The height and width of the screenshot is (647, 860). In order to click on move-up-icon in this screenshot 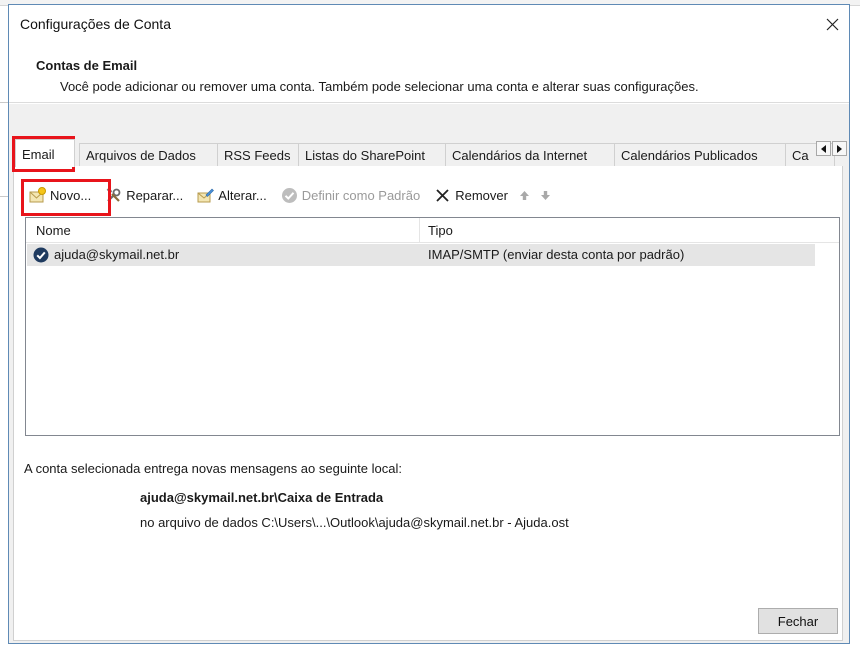, I will do `click(524, 195)`.